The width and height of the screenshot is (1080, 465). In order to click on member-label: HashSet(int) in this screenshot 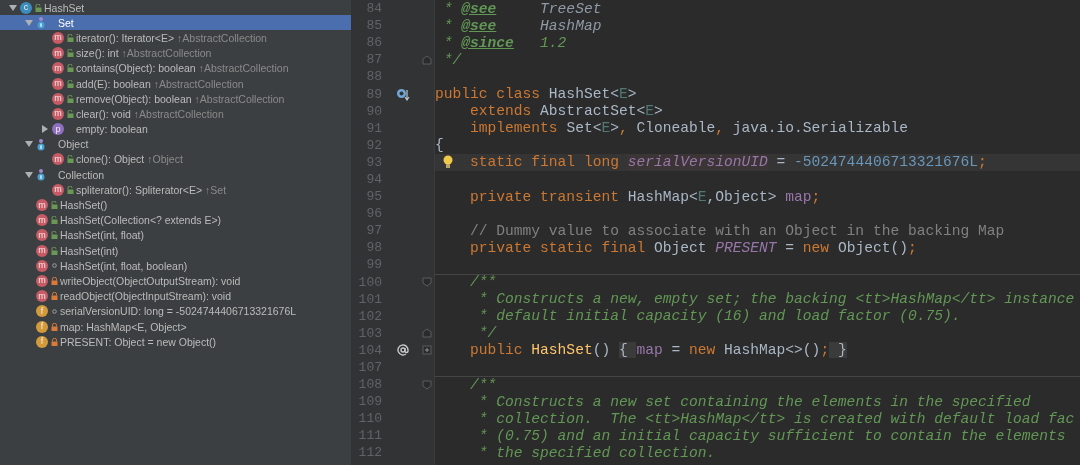, I will do `click(89, 250)`.